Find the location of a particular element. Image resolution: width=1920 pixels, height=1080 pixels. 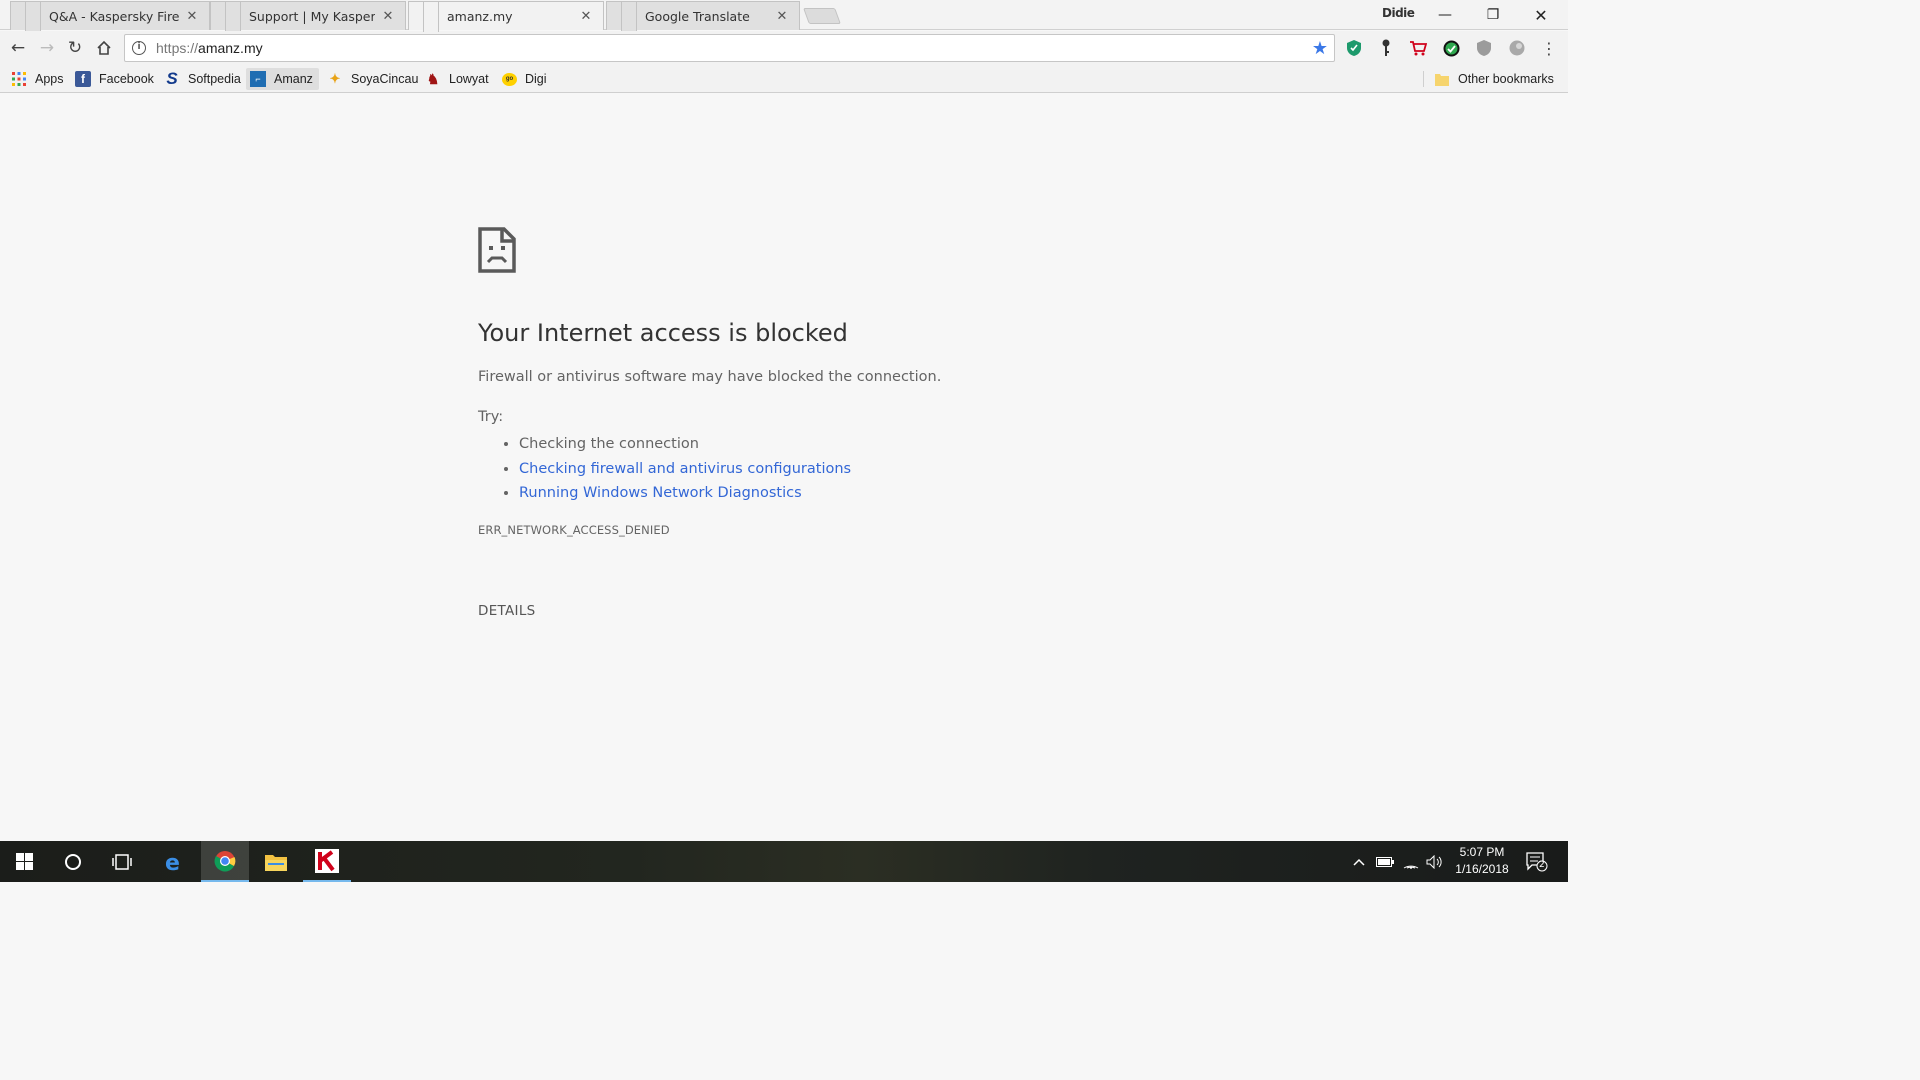

action-center-icon: 2 is located at coordinates (1537, 861).